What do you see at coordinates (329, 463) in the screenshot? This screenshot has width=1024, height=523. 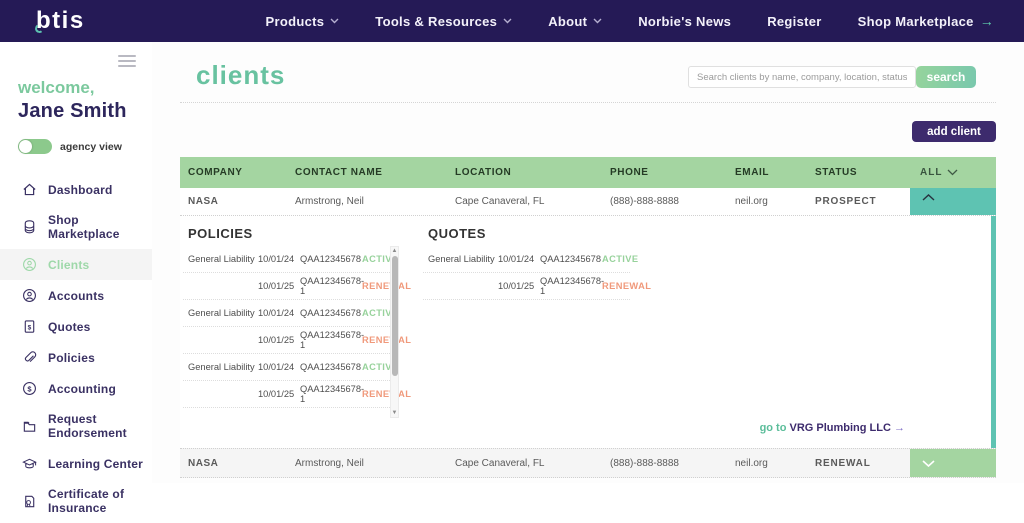 I see `contact-name-cell: Armstrong, Neil` at bounding box center [329, 463].